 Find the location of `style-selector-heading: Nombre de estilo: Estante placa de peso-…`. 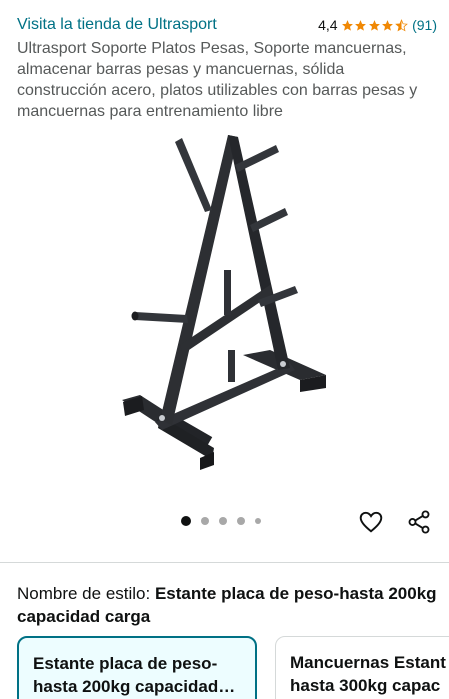

style-selector-heading: Nombre de estilo: Estante placa de peso-… is located at coordinates (227, 605).